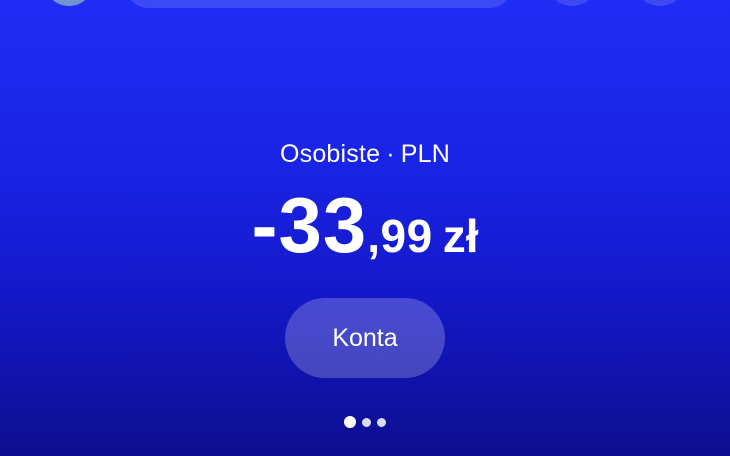 The image size is (730, 456). Describe the element at coordinates (350, 422) in the screenshot. I see `page-dot-active` at that location.